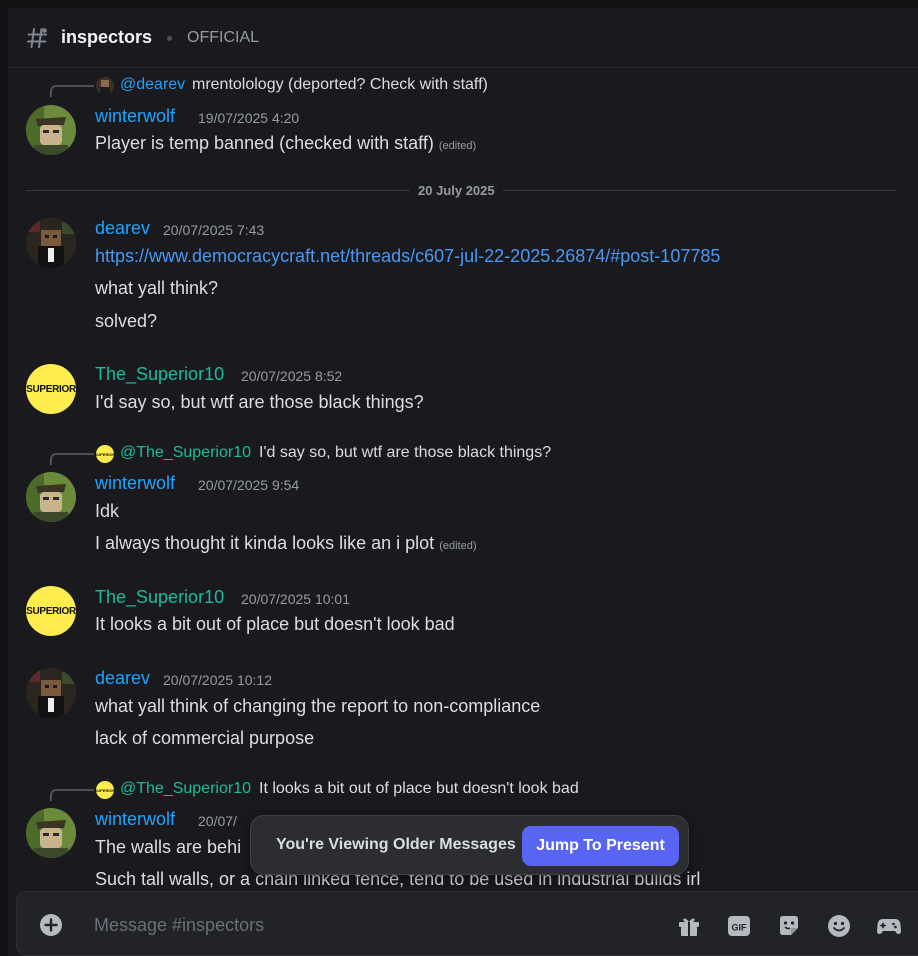 This screenshot has width=918, height=956. Describe the element at coordinates (126, 321) in the screenshot. I see `message-text: solved?` at that location.